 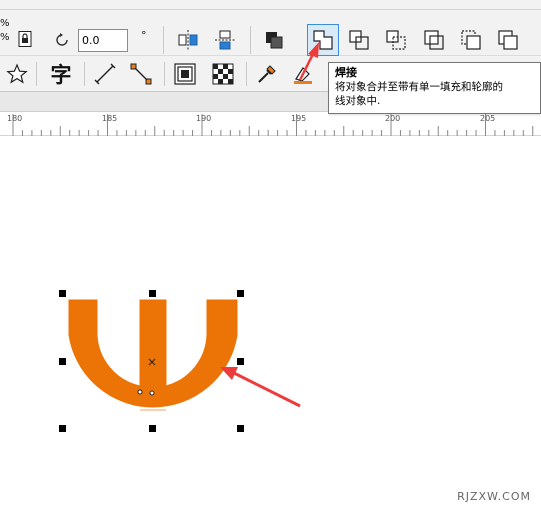 What do you see at coordinates (62, 361) in the screenshot?
I see `handle-middle-left` at bounding box center [62, 361].